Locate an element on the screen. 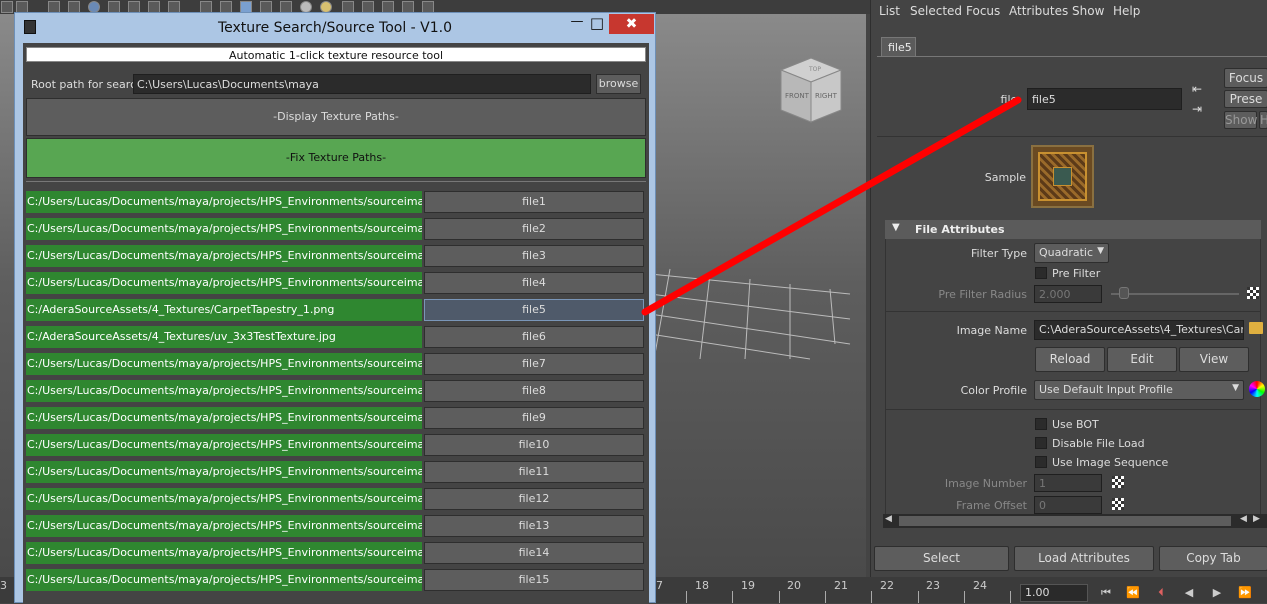 Image resolution: width=1267 pixels, height=604 pixels. hide-button: H is located at coordinates (1263, 120).